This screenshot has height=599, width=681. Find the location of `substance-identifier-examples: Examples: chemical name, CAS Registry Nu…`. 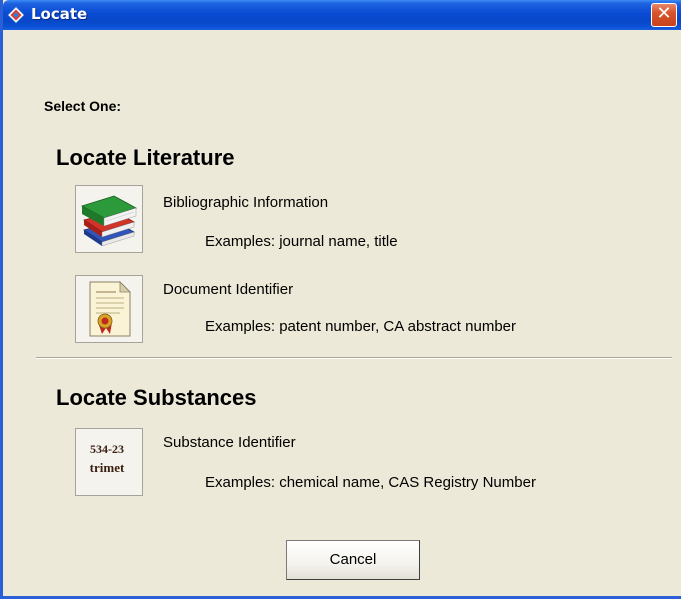

substance-identifier-examples: Examples: chemical name, CAS Registry Nu… is located at coordinates (370, 482).